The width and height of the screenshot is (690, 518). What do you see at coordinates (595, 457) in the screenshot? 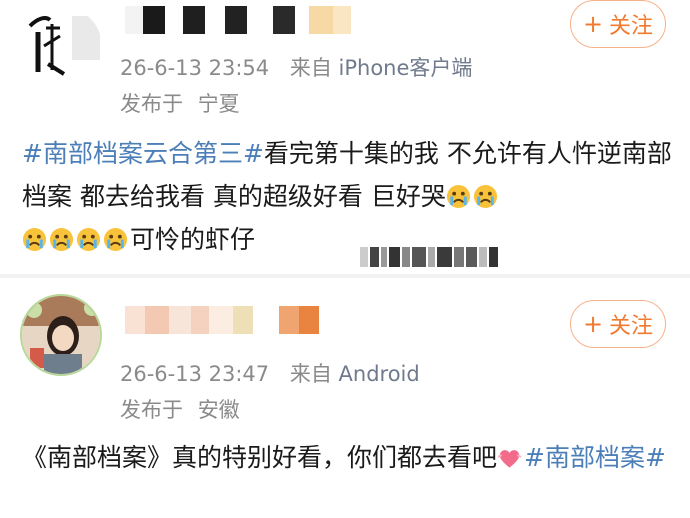
I see `hashtag-link: #南部档案#` at bounding box center [595, 457].